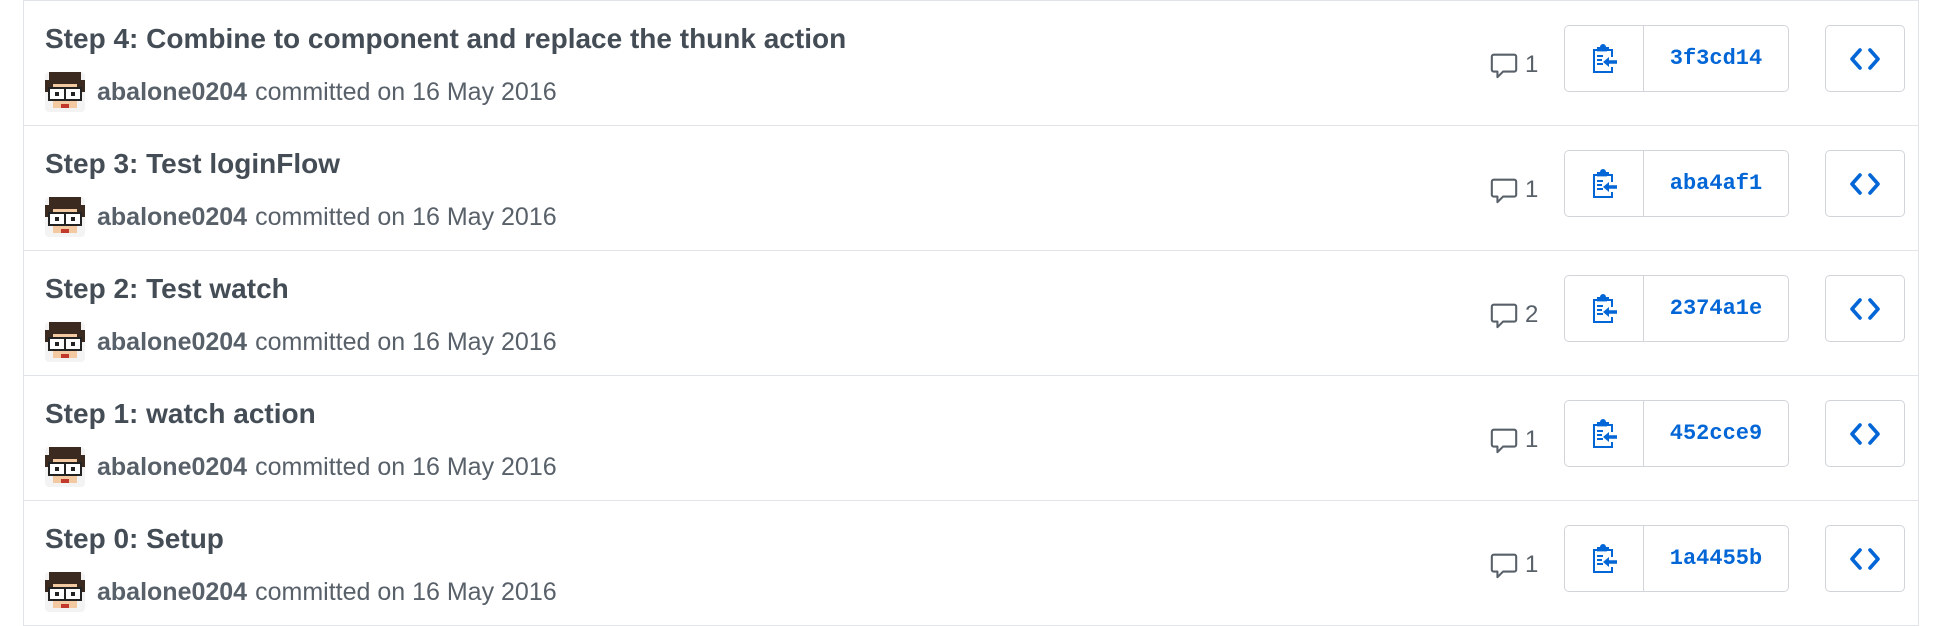 The width and height of the screenshot is (1936, 626). Describe the element at coordinates (1716, 308) in the screenshot. I see `commit-sha-link: 2374a1e` at that location.